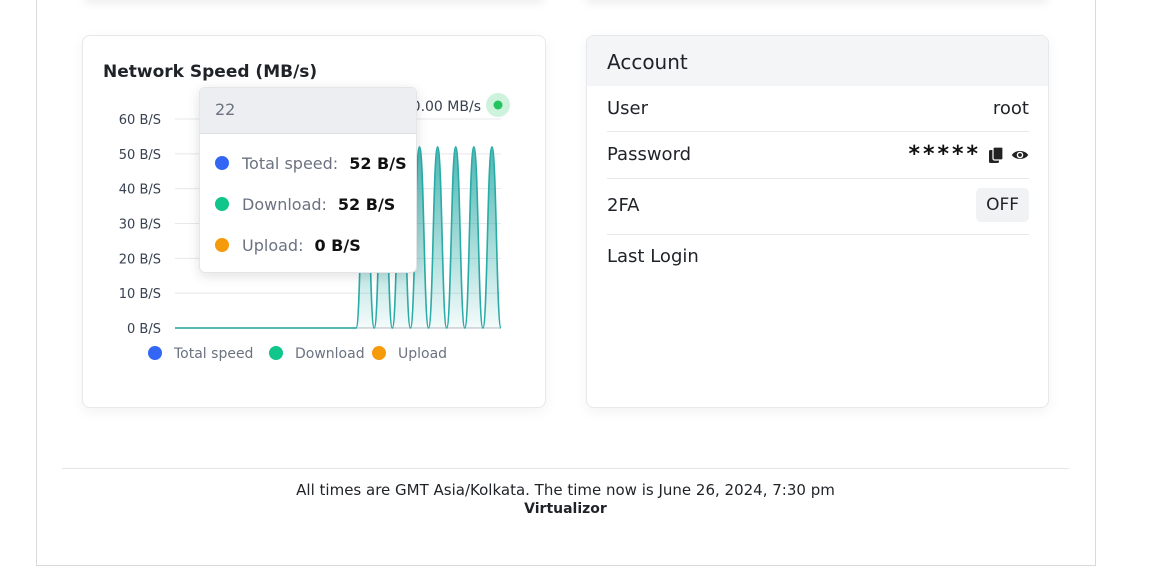 The width and height of the screenshot is (1149, 584). Describe the element at coordinates (330, 354) in the screenshot. I see `legend-label: Download` at that location.